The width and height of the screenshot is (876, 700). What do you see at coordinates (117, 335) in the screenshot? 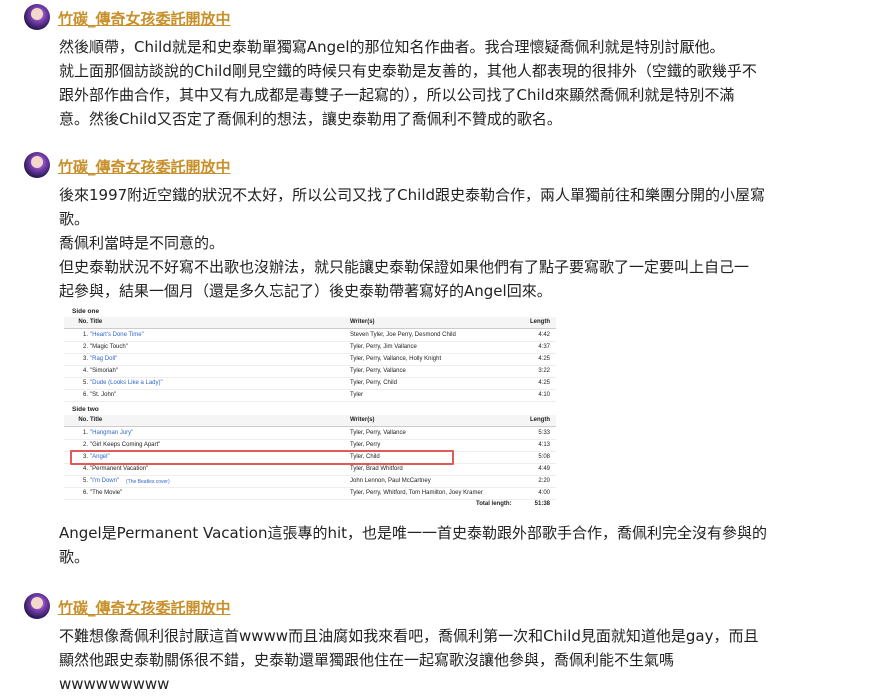
I see `track-title: "Heart's Done Time"` at bounding box center [117, 335].